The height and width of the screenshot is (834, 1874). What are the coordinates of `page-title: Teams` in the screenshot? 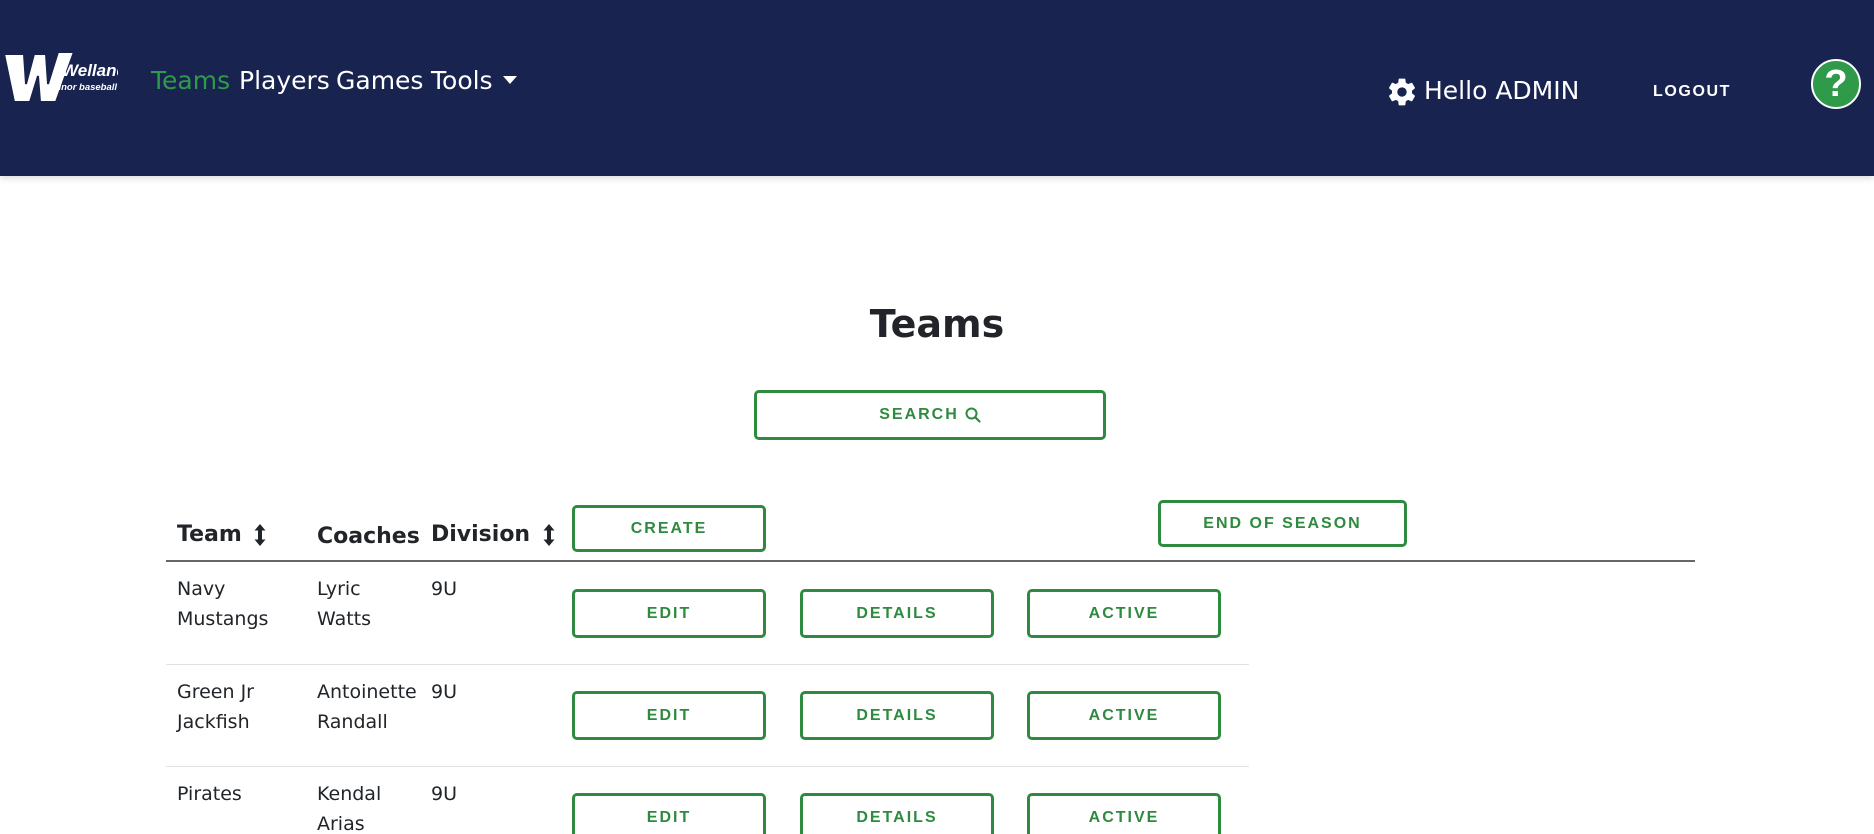 It's located at (937, 324).